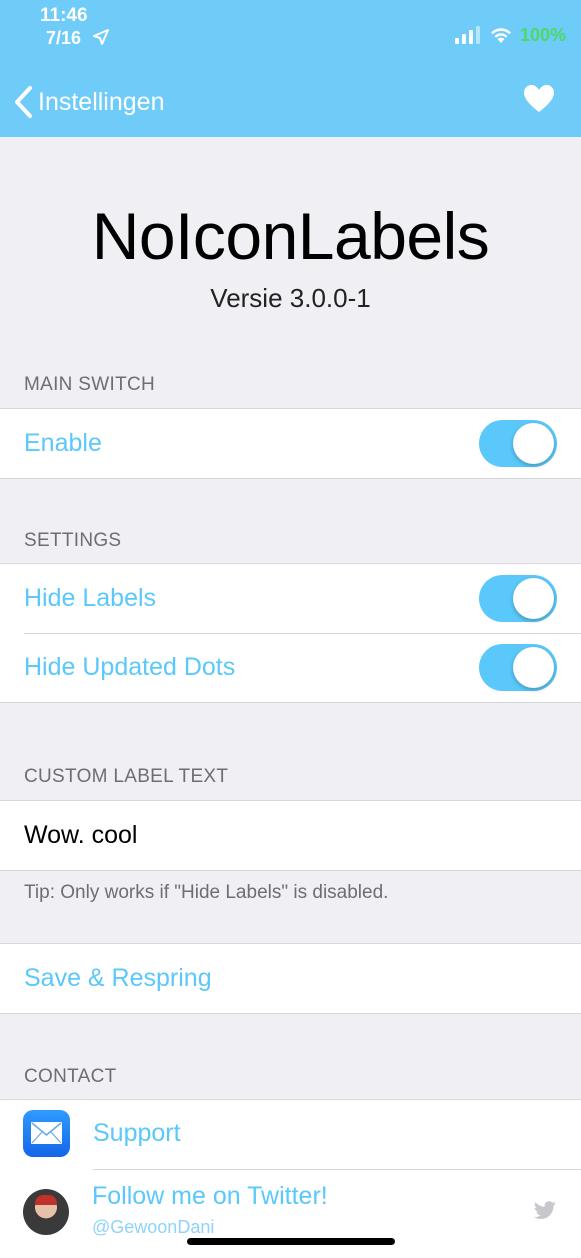 Image resolution: width=581 pixels, height=1258 pixels. What do you see at coordinates (64, 38) in the screenshot?
I see `status-date: 7/16` at bounding box center [64, 38].